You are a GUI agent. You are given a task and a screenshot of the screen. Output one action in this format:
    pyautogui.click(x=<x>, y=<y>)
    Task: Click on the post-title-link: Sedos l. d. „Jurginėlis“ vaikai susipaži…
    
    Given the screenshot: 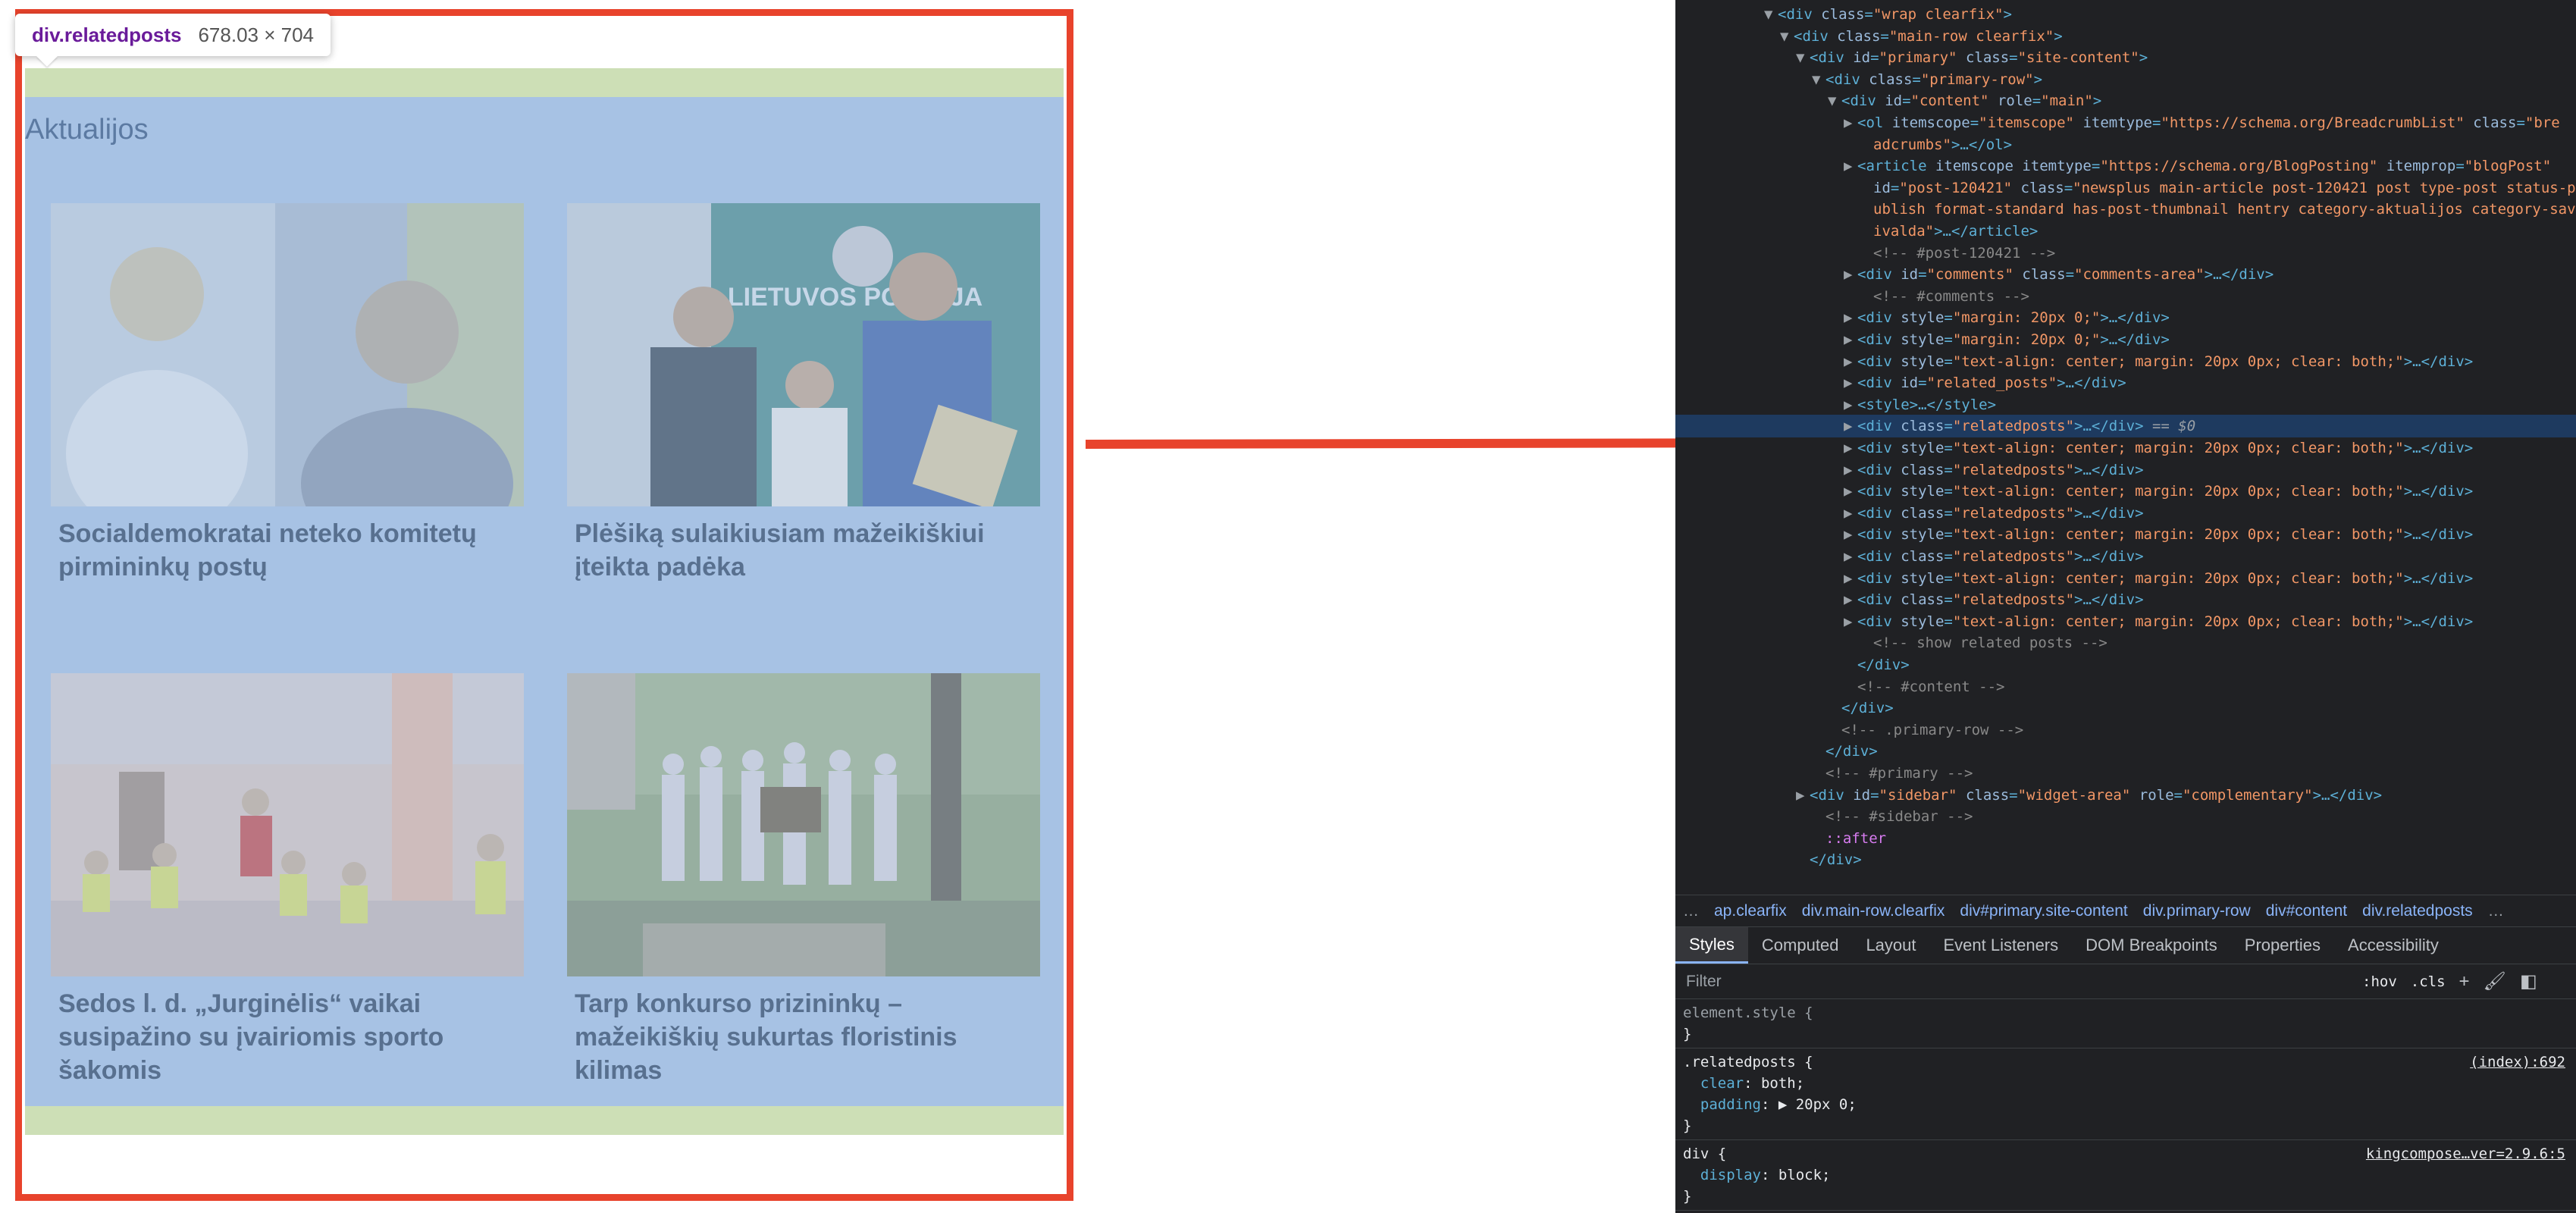 What is the action you would take?
    pyautogui.click(x=287, y=1037)
    